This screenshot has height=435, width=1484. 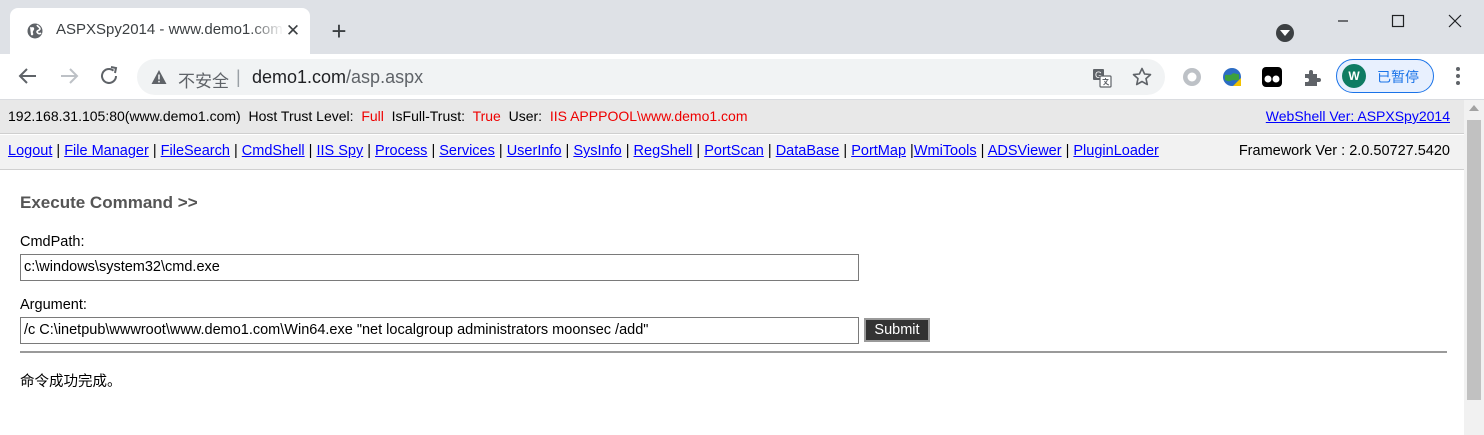 What do you see at coordinates (1142, 77) in the screenshot?
I see `bookmark-star-icon` at bounding box center [1142, 77].